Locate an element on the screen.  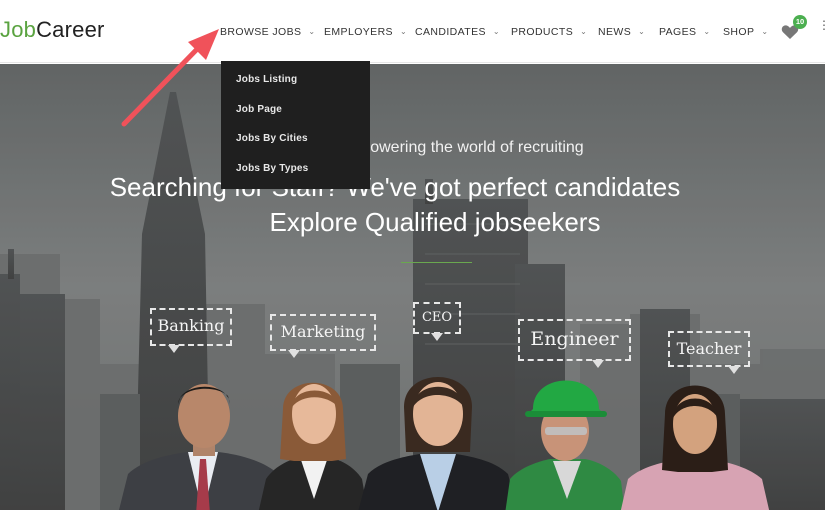
dropdown-item-jobs-by-types: Jobs By Types is located at coordinates (295, 177).